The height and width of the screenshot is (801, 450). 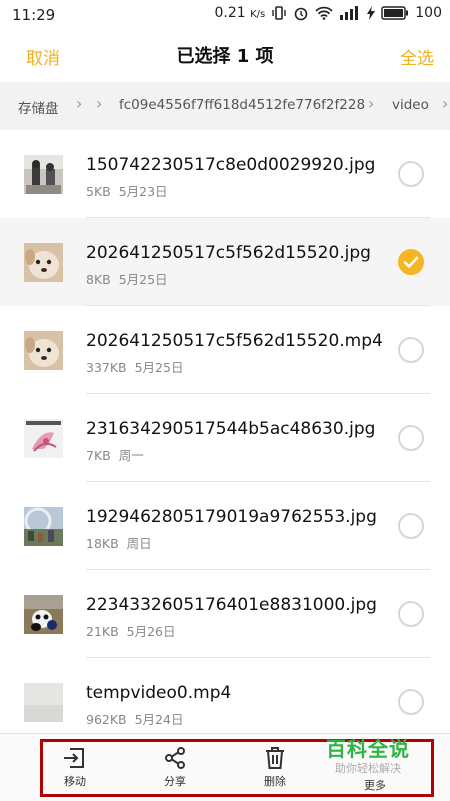 What do you see at coordinates (410, 105) in the screenshot?
I see `breadcrumb-item-current: video` at bounding box center [410, 105].